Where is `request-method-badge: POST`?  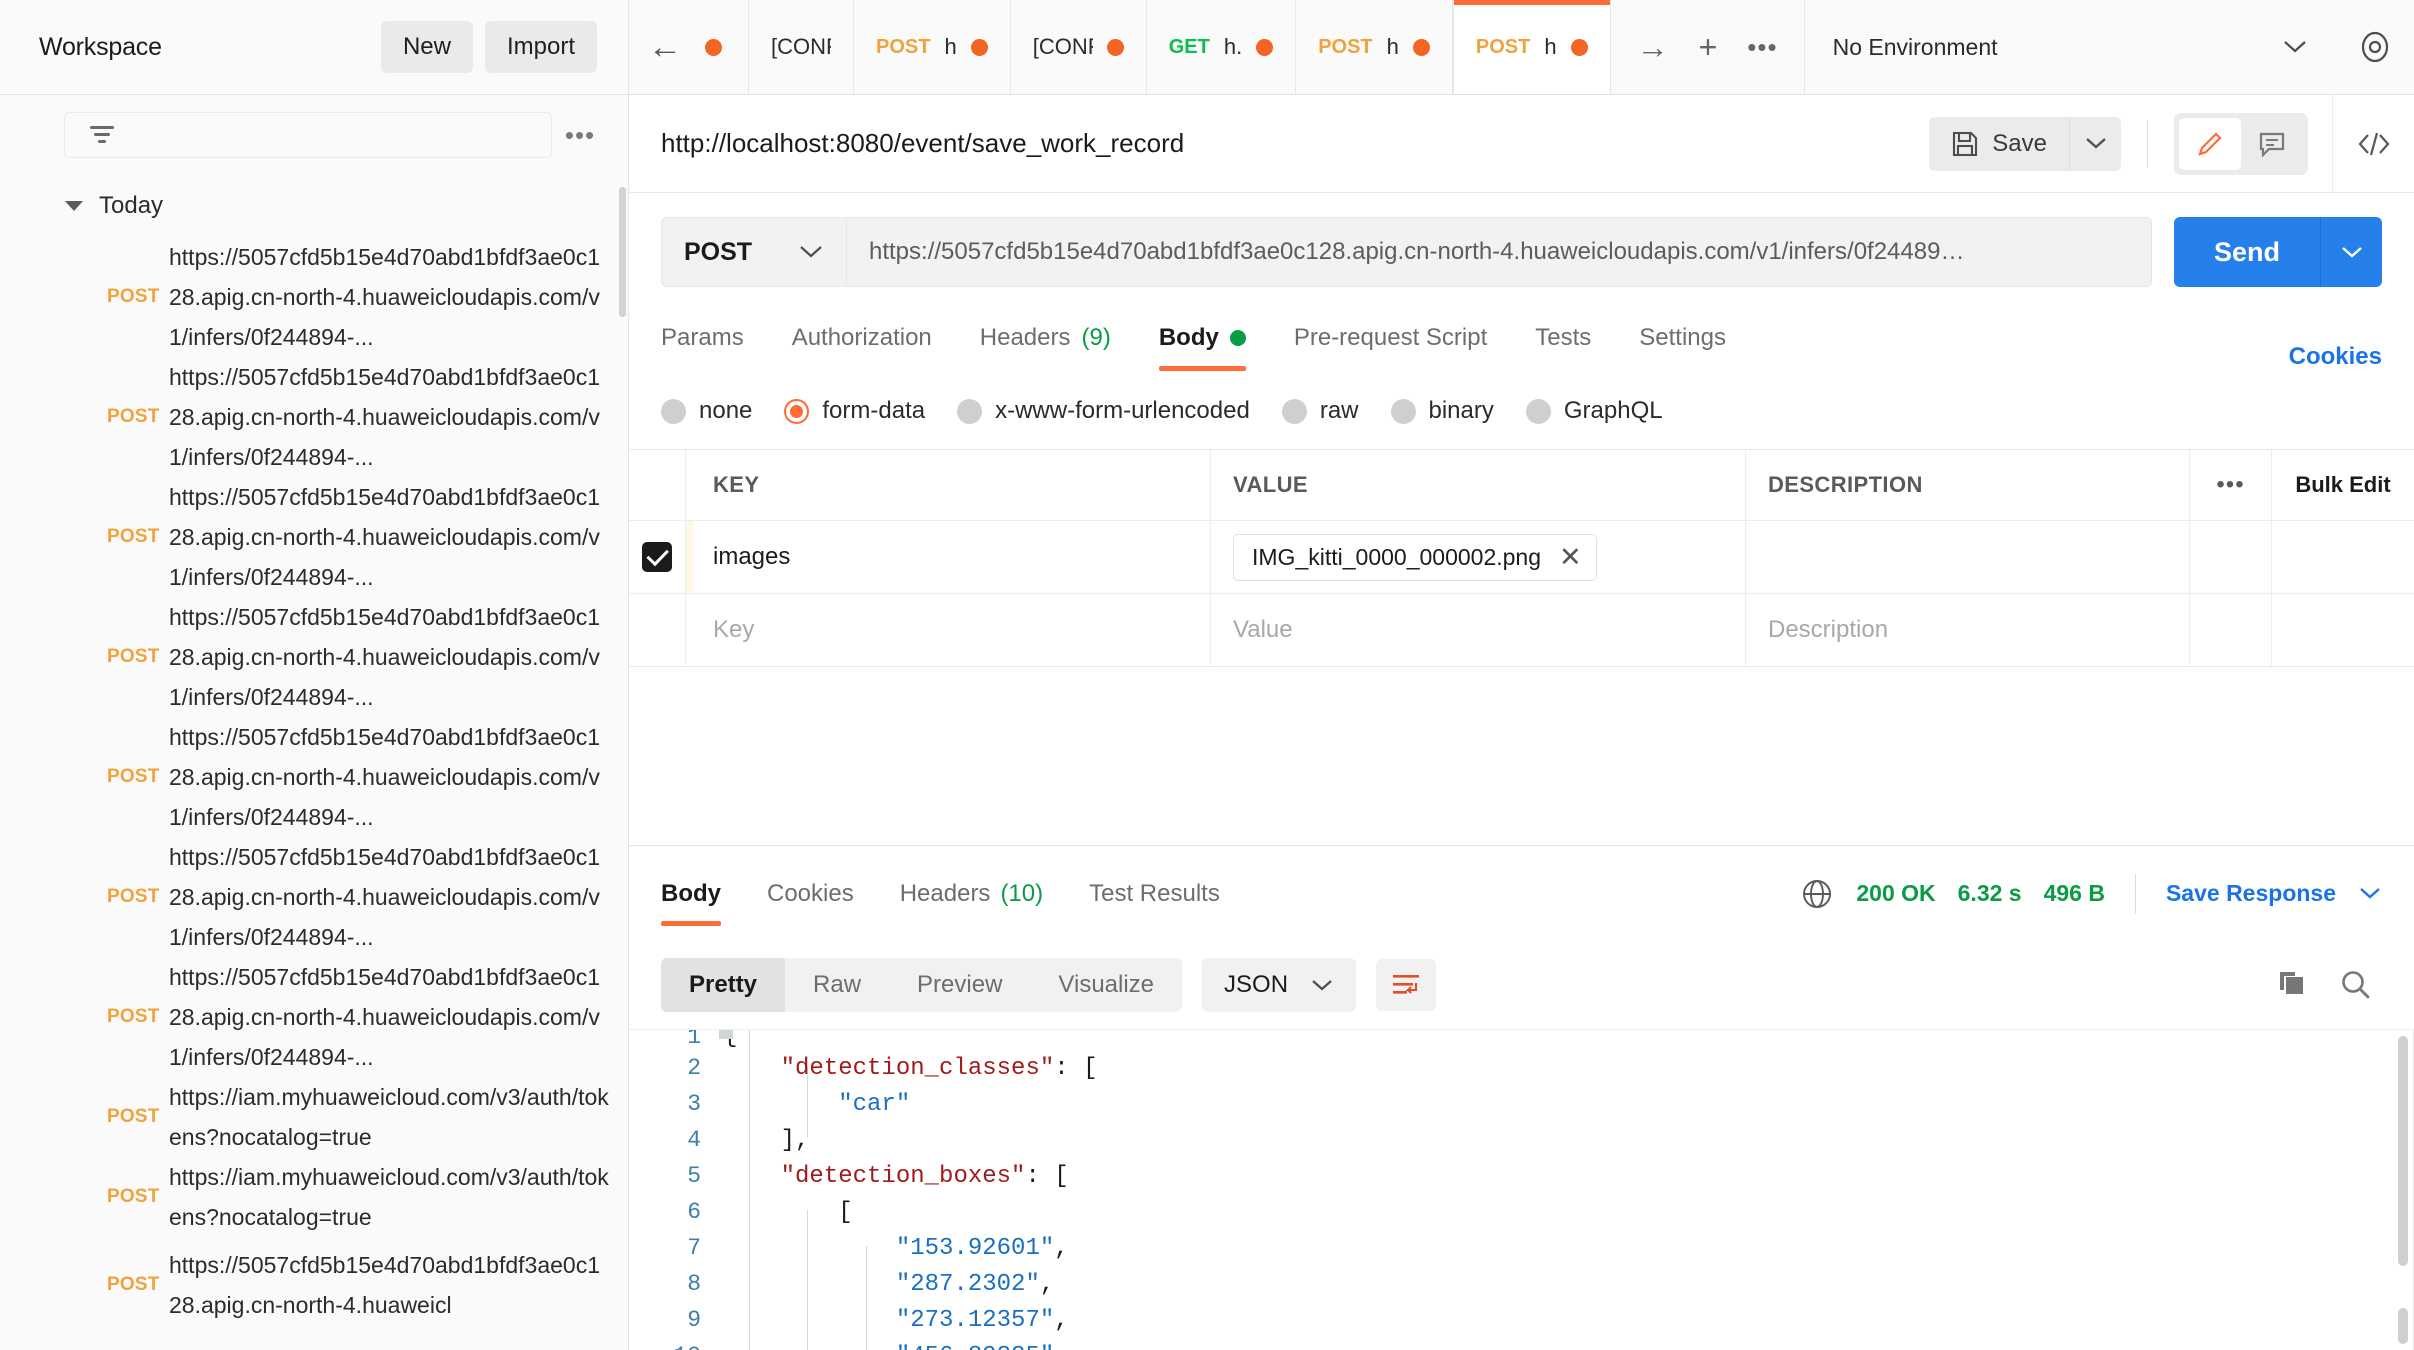
request-method-badge: POST is located at coordinates (133, 776).